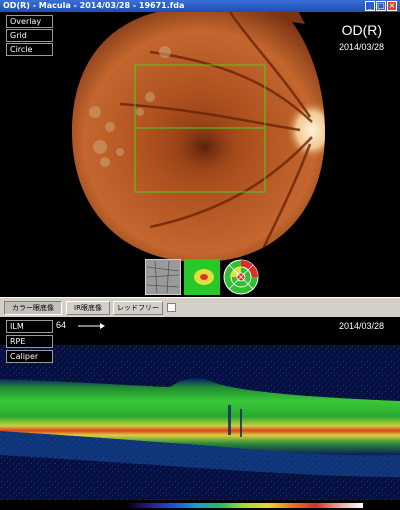  What do you see at coordinates (29, 326) in the screenshot?
I see `ilm-button: ILM` at bounding box center [29, 326].